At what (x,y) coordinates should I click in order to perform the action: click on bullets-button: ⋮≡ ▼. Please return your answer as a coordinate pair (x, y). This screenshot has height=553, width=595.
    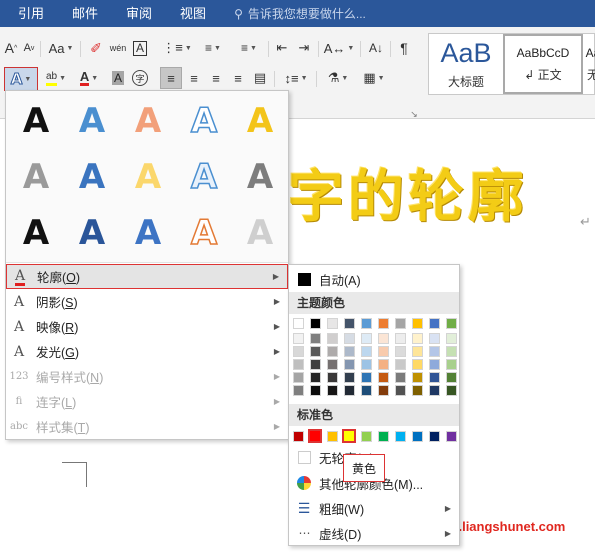
    Looking at the image, I should click on (177, 48).